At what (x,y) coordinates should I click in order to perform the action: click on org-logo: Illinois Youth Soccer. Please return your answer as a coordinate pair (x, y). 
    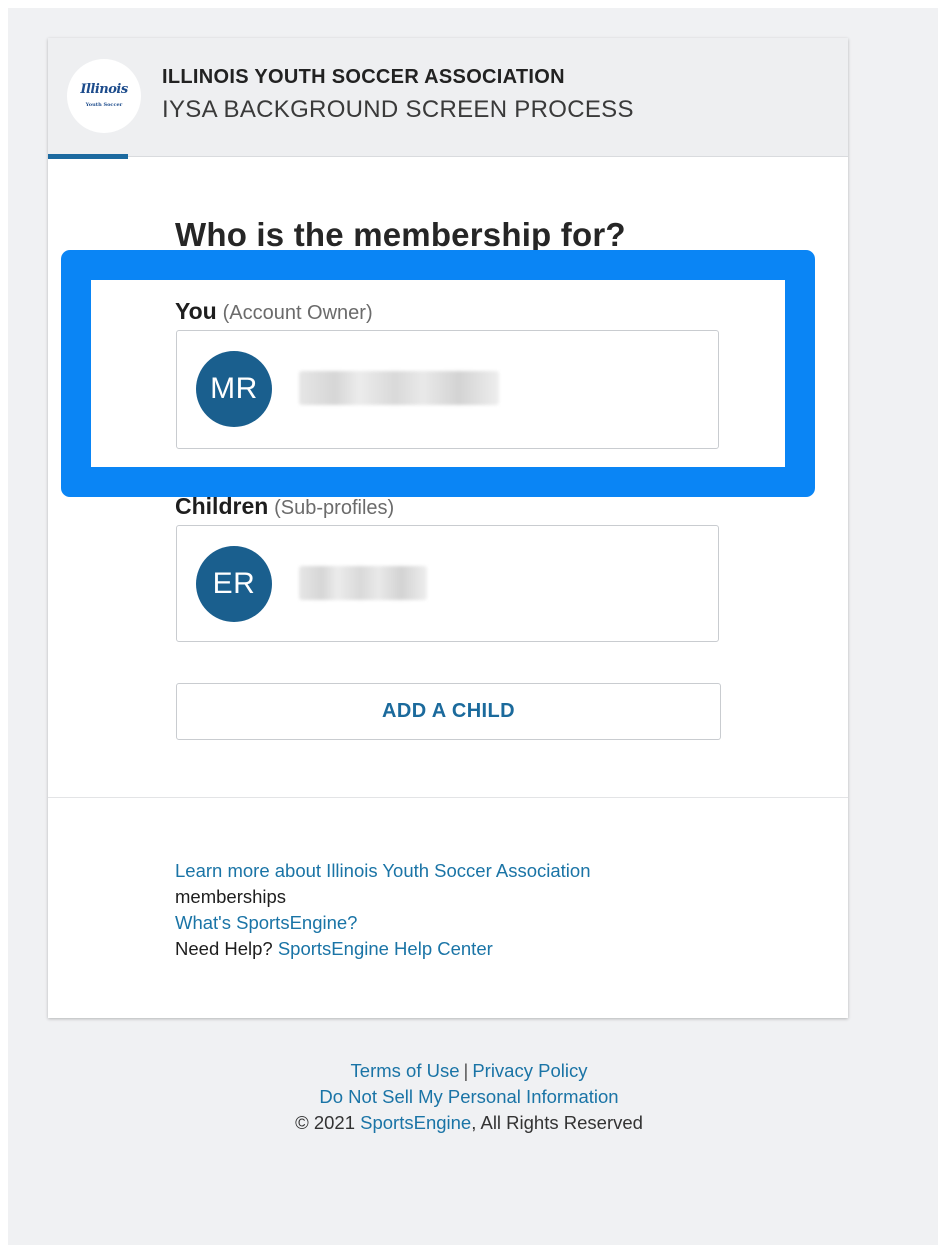
    Looking at the image, I should click on (104, 96).